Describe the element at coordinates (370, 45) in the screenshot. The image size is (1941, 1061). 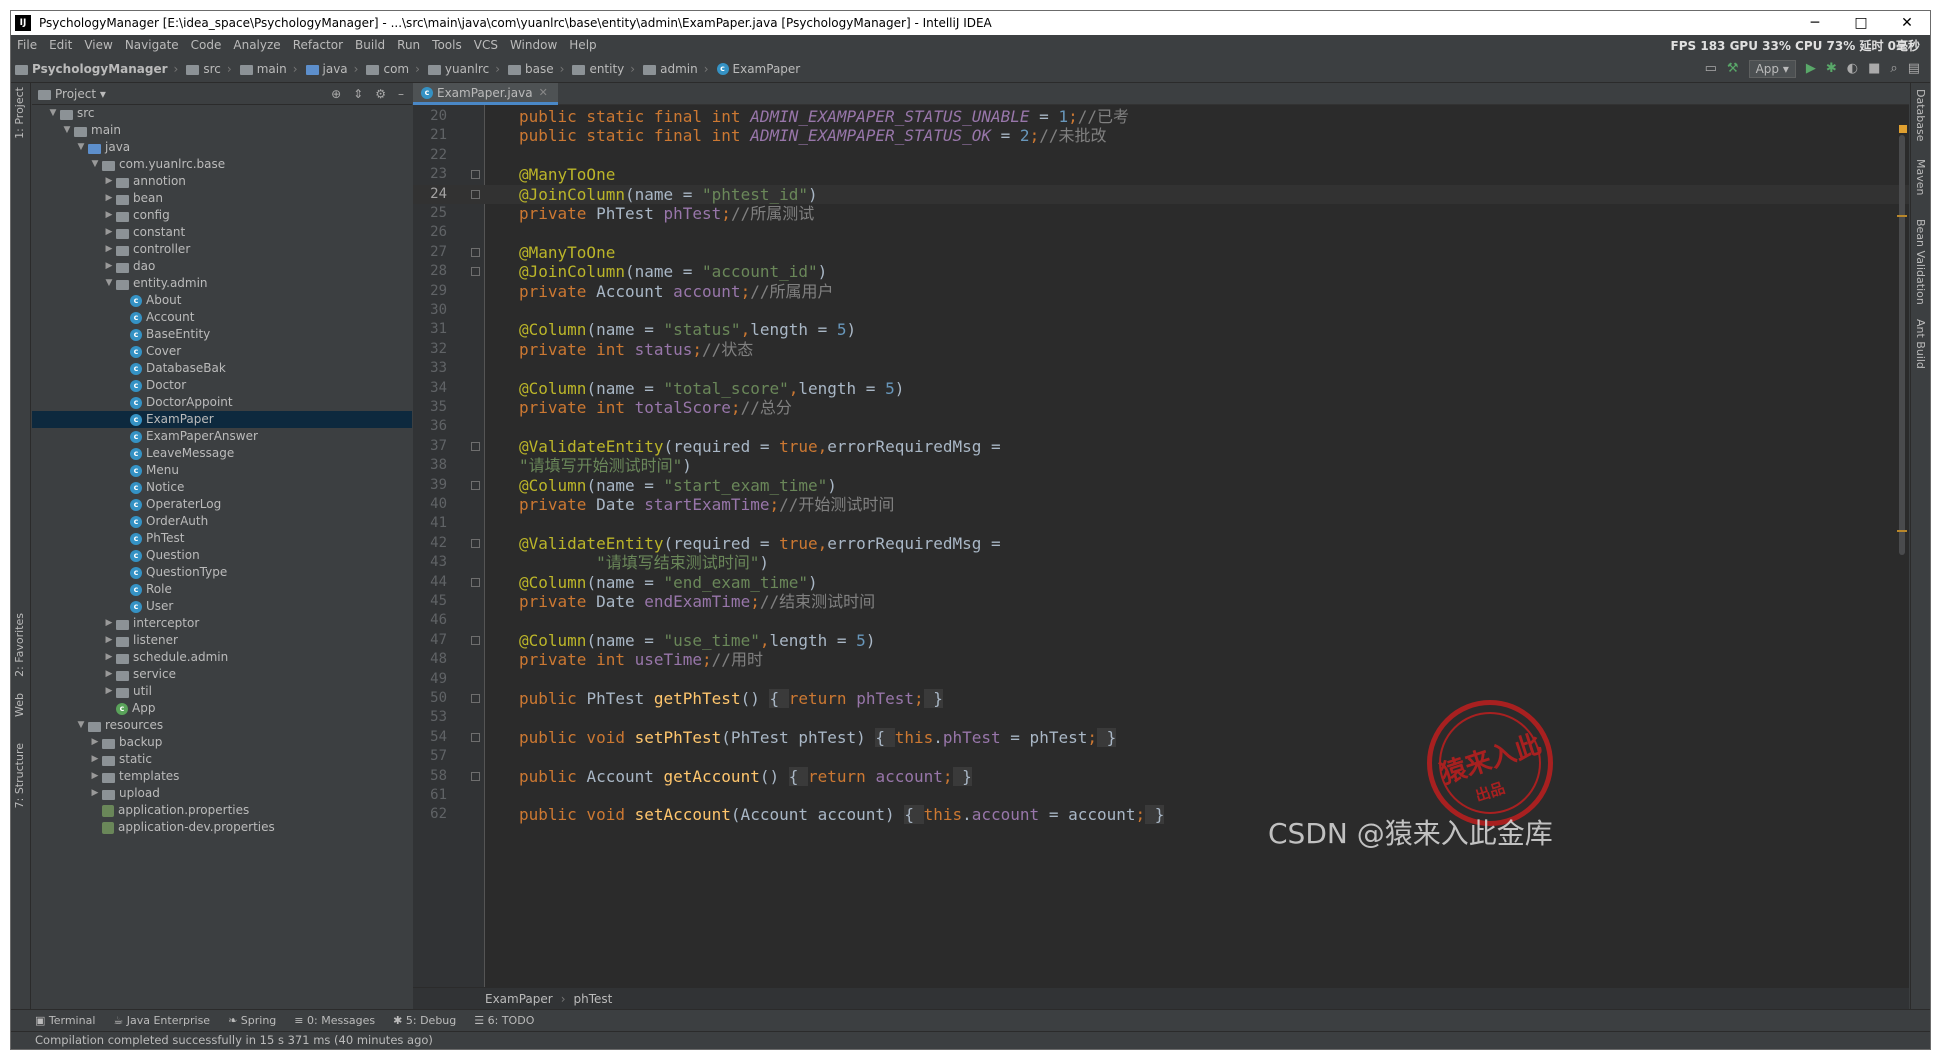
I see `menu-build: Build` at that location.